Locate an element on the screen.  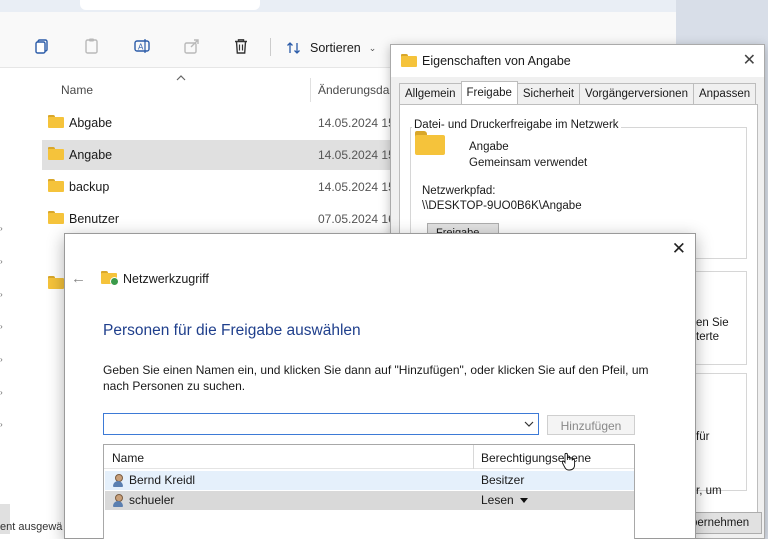
network-share-group-label: Datei- und Druckerfreigabe im Netzwerk is located at coordinates (516, 125).